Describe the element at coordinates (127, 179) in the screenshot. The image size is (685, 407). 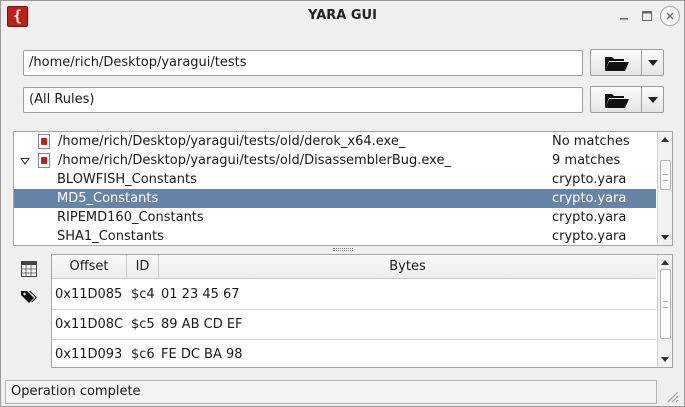
I see `rule-name: BLOWFISH_Constants` at that location.